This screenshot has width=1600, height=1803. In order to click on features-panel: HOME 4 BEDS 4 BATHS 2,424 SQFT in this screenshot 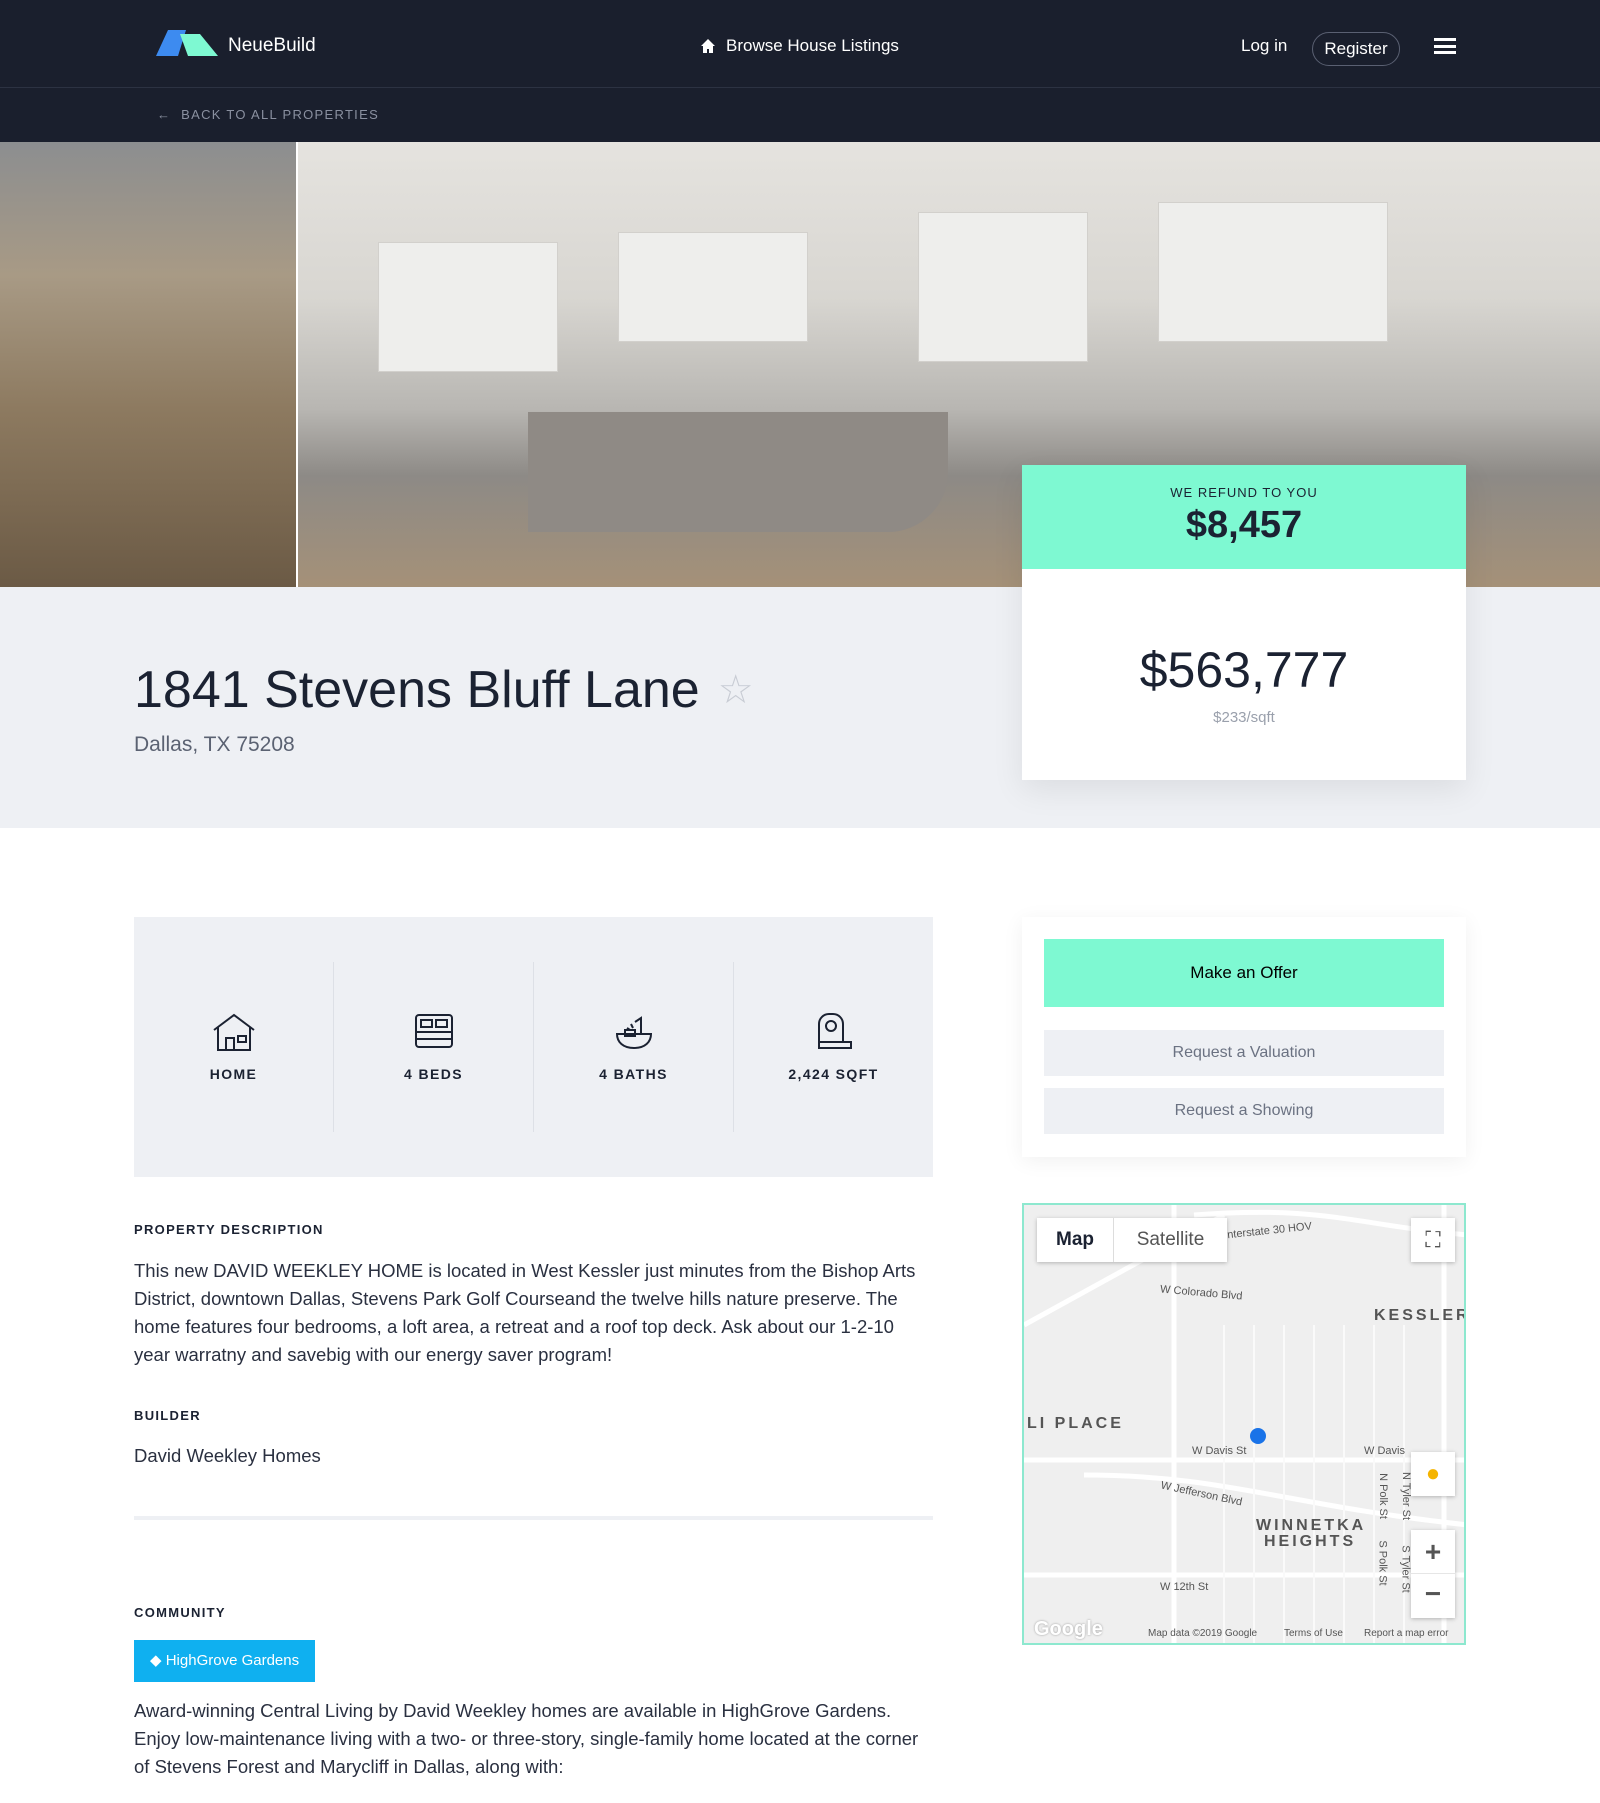, I will do `click(533, 1047)`.